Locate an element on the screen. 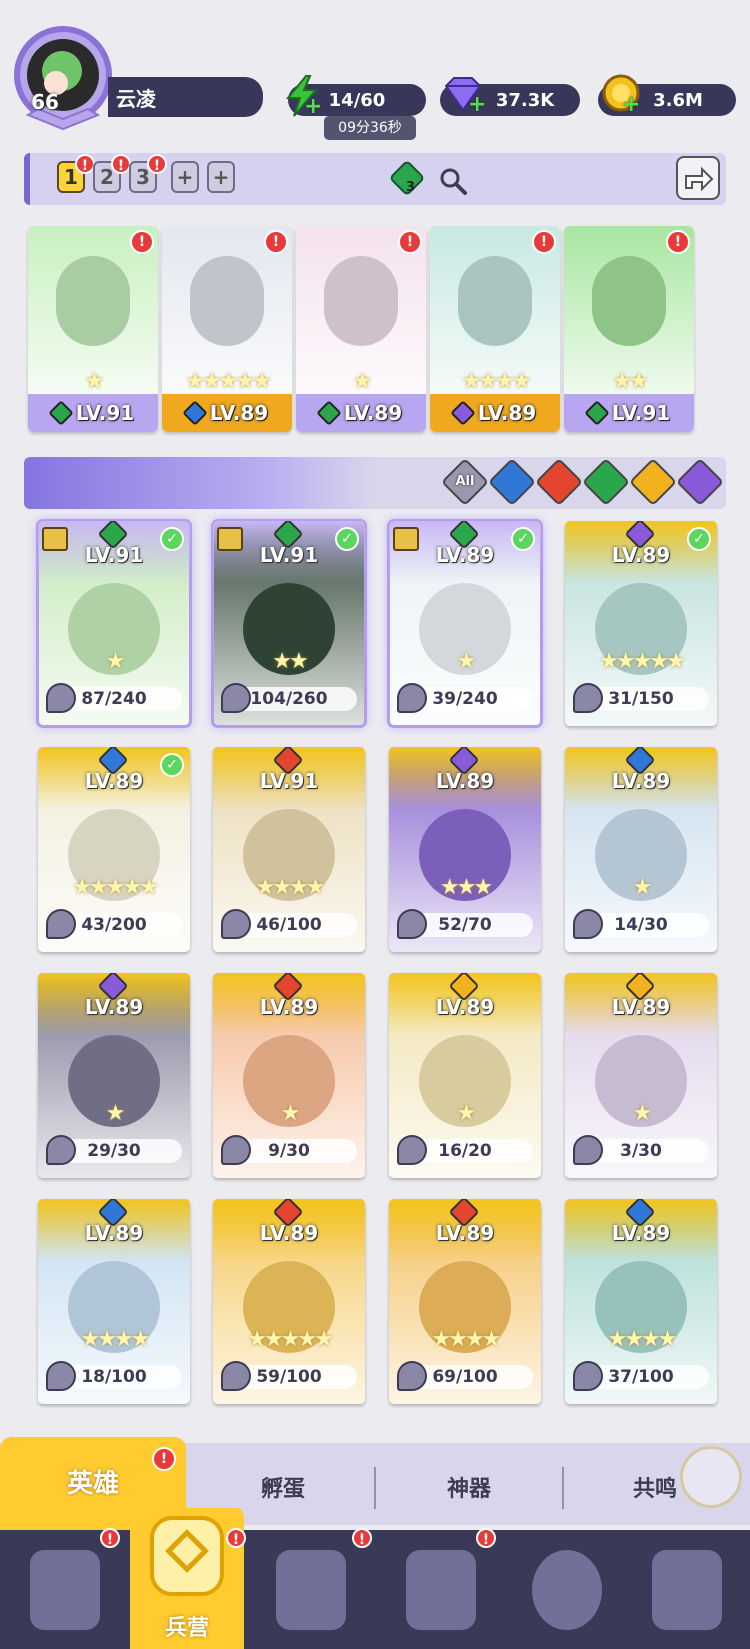 The height and width of the screenshot is (1649, 750). hero-level: LV.91 is located at coordinates (114, 555).